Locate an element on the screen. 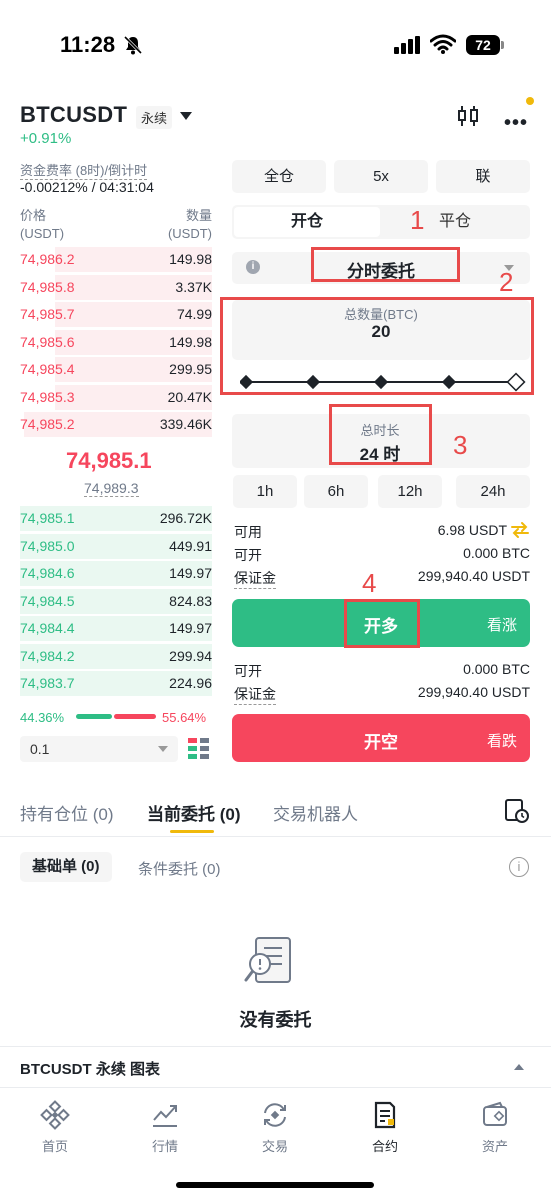  nav-markets-label: 行情 is located at coordinates (164, 1146).